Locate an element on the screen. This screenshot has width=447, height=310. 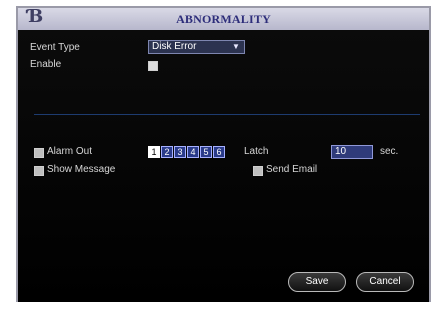
dialog-title: ABNORMALITY is located at coordinates (223, 19).